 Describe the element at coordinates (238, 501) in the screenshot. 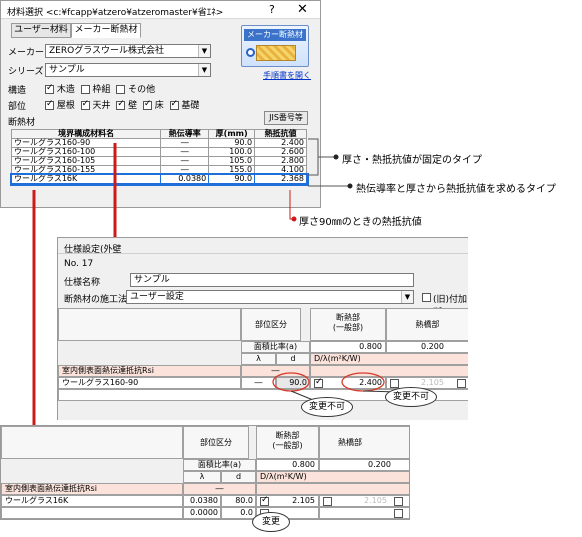

I see `layer-d: 80.0` at that location.